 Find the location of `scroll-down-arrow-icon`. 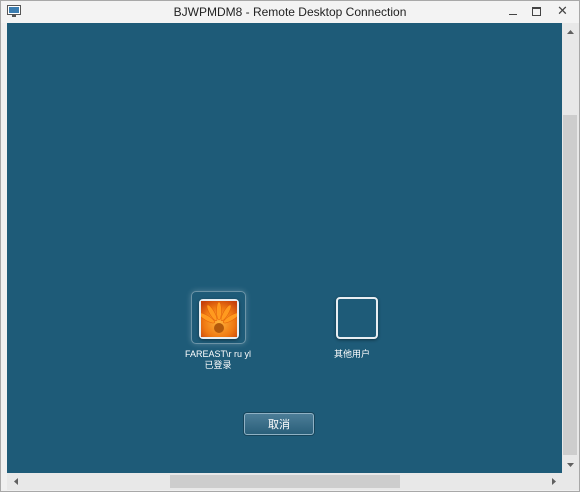

scroll-down-arrow-icon is located at coordinates (570, 464).